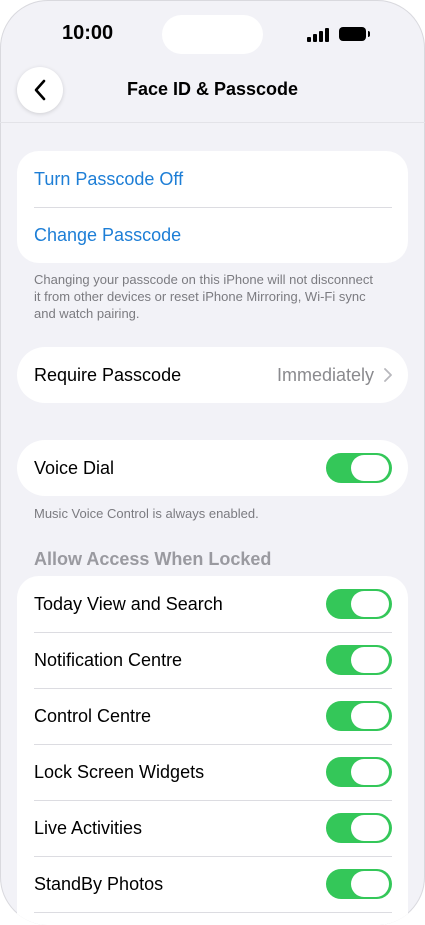 Image resolution: width=425 pixels, height=925 pixels. Describe the element at coordinates (325, 374) in the screenshot. I see `require-passcode-value: Immediately` at that location.